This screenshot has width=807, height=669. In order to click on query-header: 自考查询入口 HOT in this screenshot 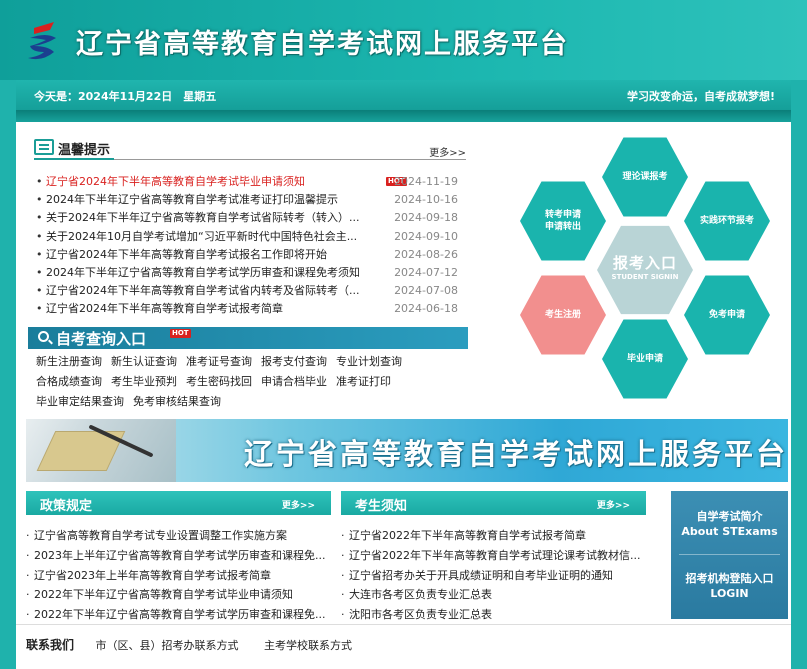, I will do `click(248, 338)`.